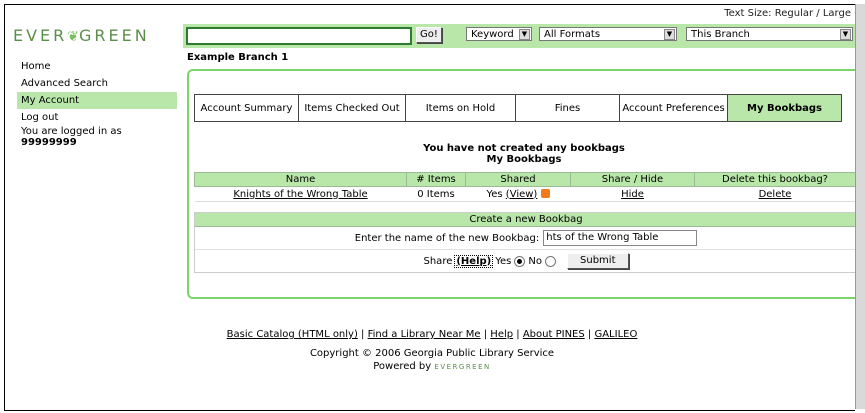 The height and width of the screenshot is (413, 865). Describe the element at coordinates (785, 108) in the screenshot. I see `tab-my-bookbags: My Bookbags` at that location.